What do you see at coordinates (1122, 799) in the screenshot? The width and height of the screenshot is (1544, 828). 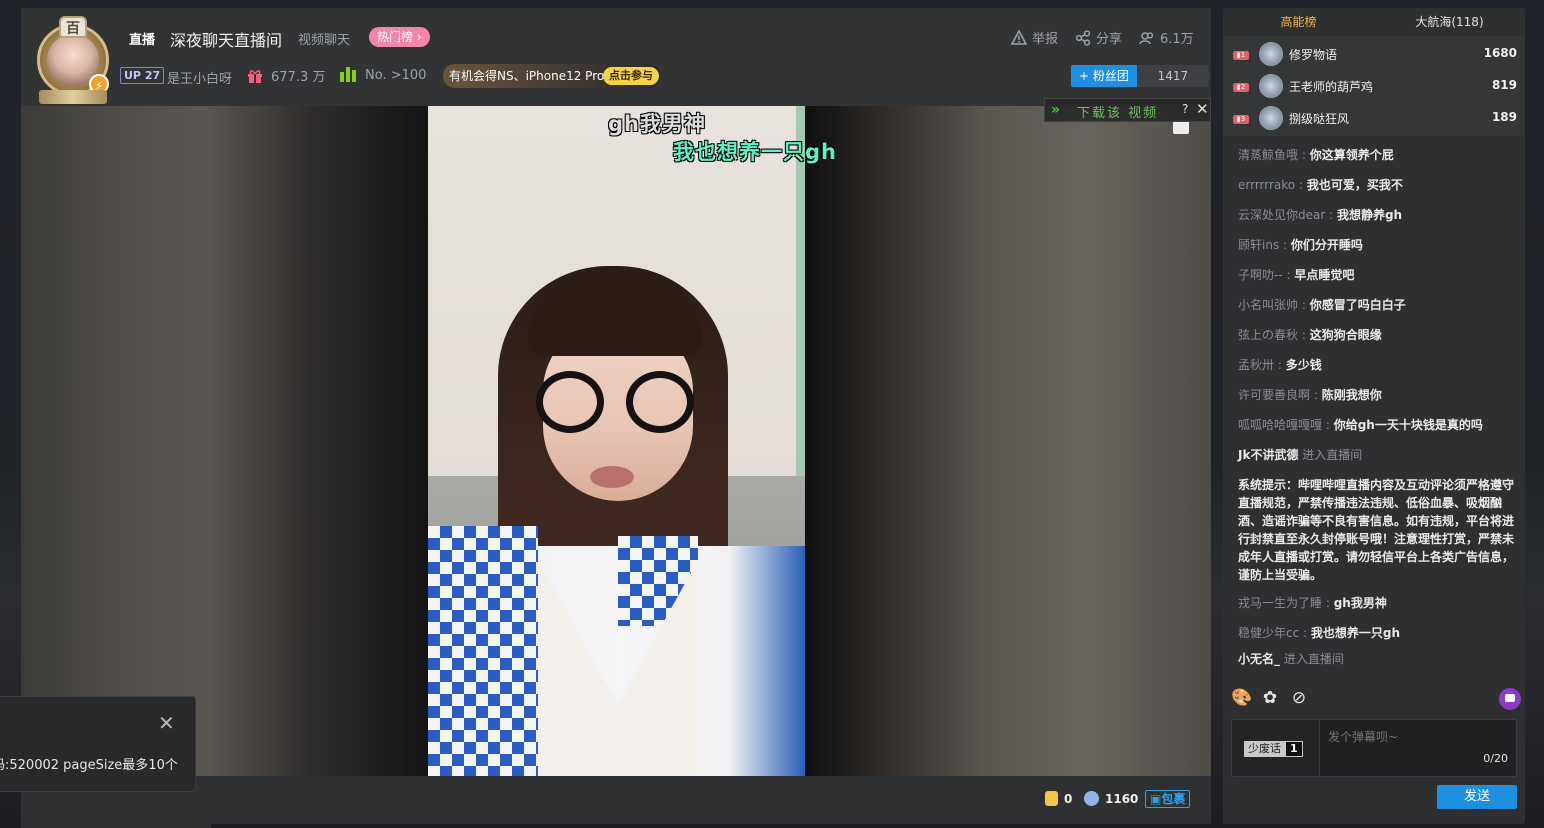 I see `silver-coin-count: 1160` at bounding box center [1122, 799].